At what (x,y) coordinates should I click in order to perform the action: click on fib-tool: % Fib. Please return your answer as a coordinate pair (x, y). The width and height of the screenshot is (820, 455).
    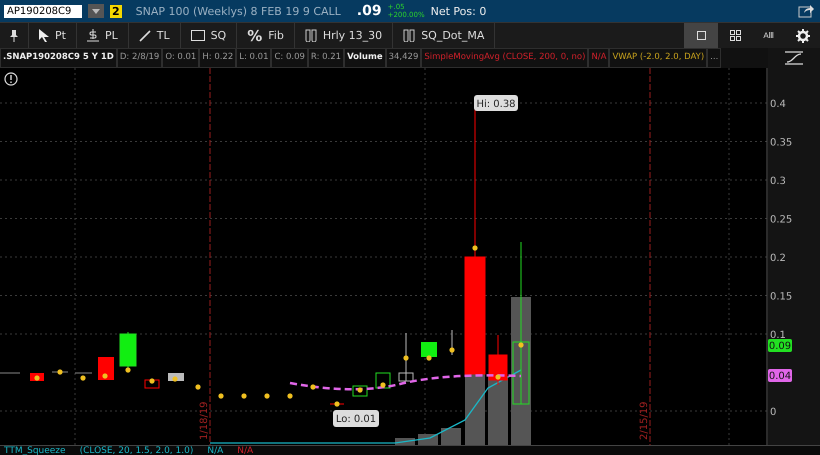
    Looking at the image, I should click on (266, 35).